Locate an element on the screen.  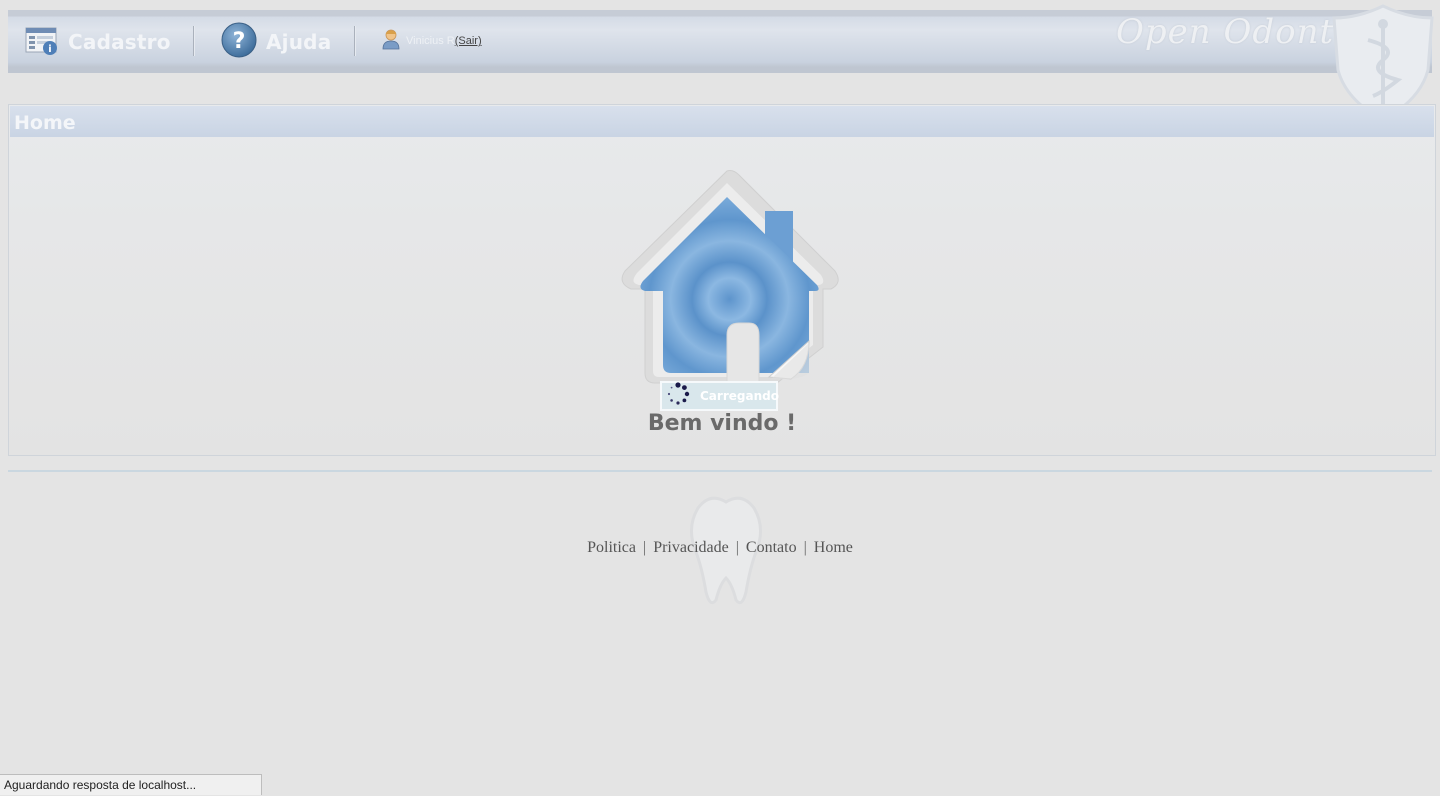
registration-form-icon: i is located at coordinates (42, 42).